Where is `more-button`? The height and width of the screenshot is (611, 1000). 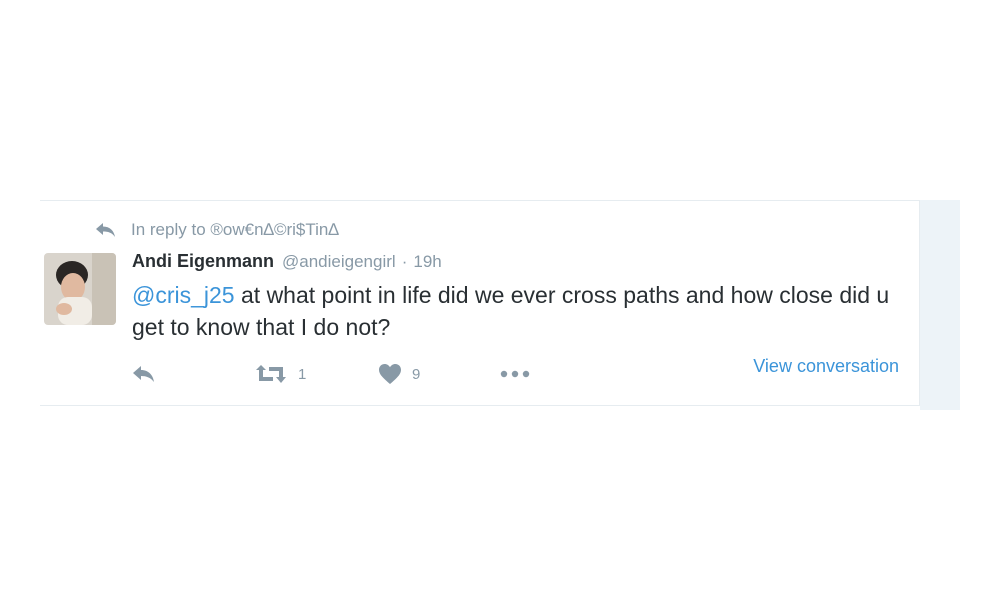
more-button is located at coordinates (515, 374).